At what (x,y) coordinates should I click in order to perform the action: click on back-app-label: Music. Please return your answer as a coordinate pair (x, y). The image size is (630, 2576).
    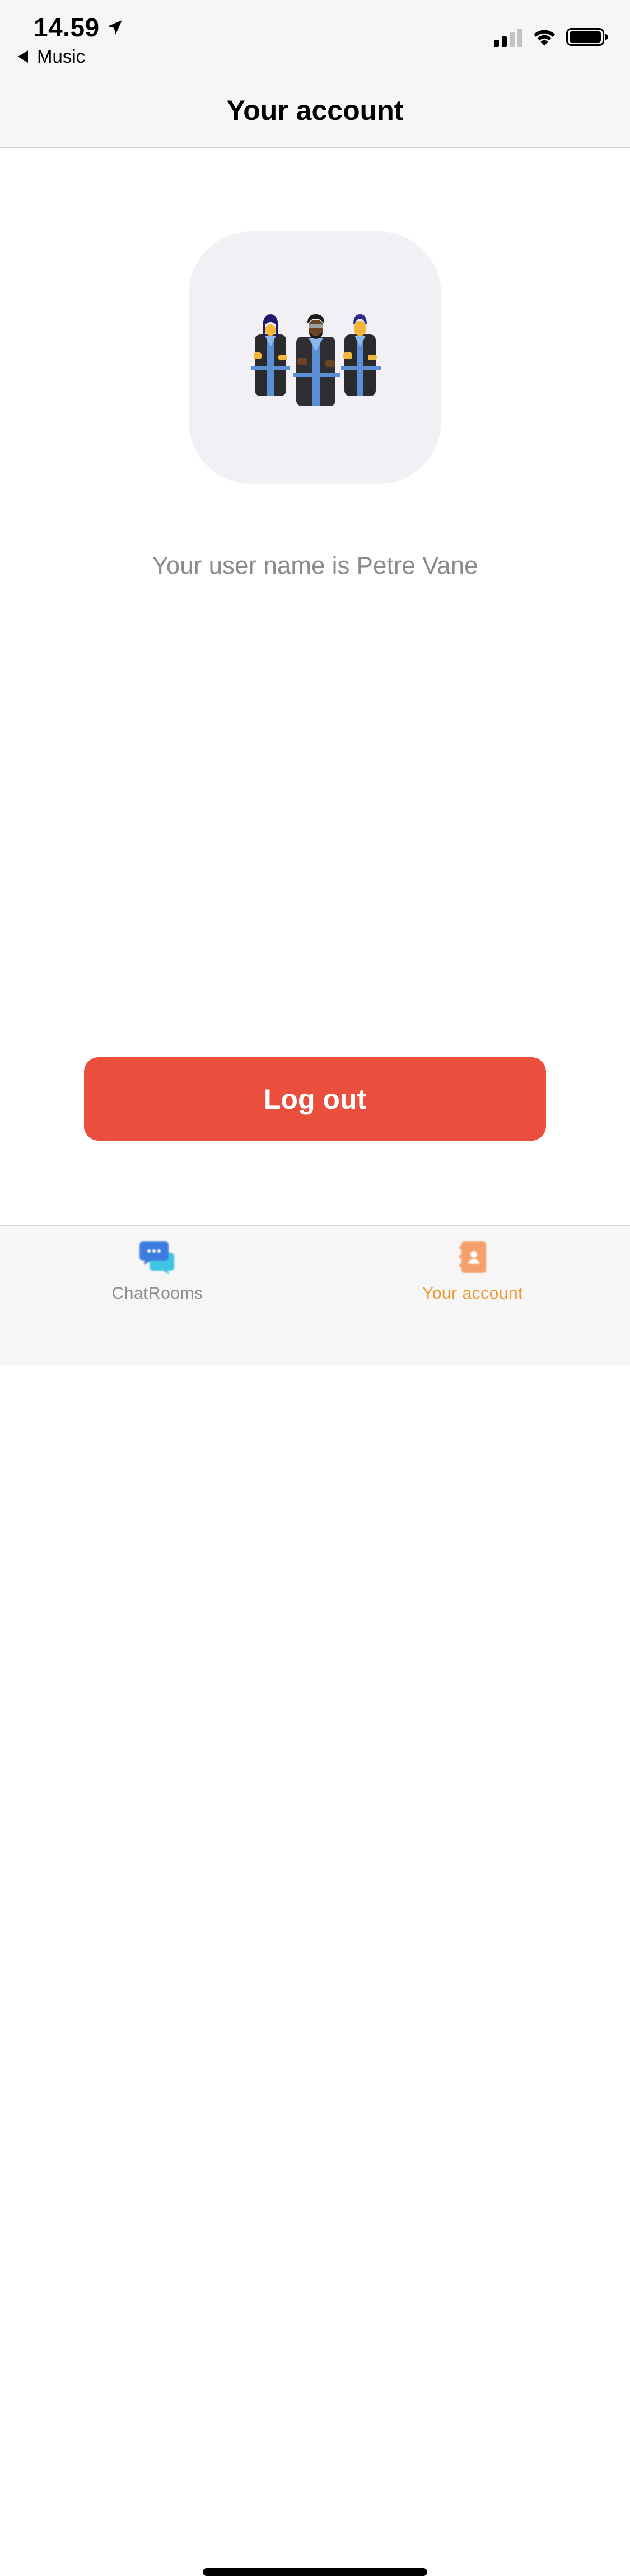
    Looking at the image, I should click on (62, 56).